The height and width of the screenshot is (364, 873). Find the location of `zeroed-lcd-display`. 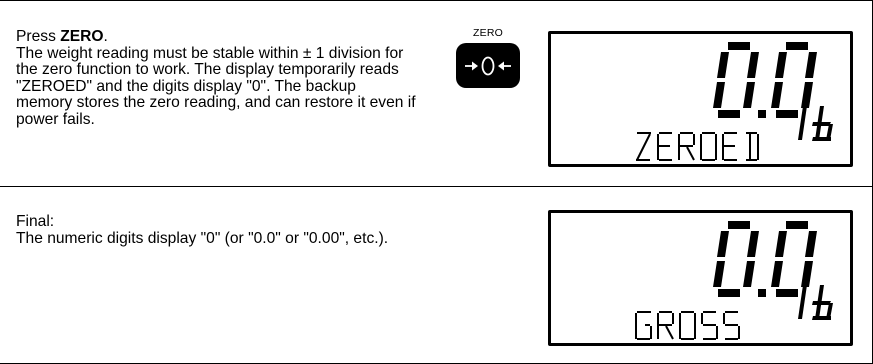

zeroed-lcd-display is located at coordinates (700, 99).